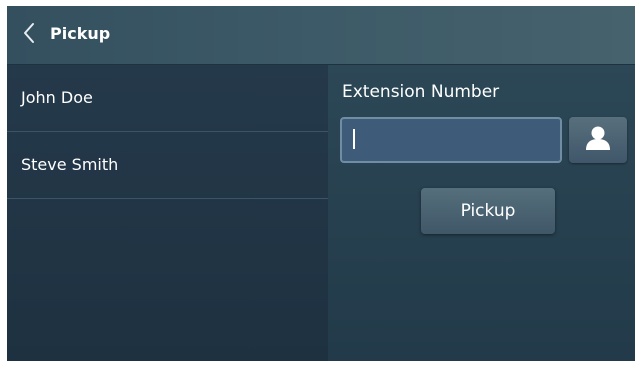 Image resolution: width=641 pixels, height=367 pixels. I want to click on back-button, so click(29, 35).